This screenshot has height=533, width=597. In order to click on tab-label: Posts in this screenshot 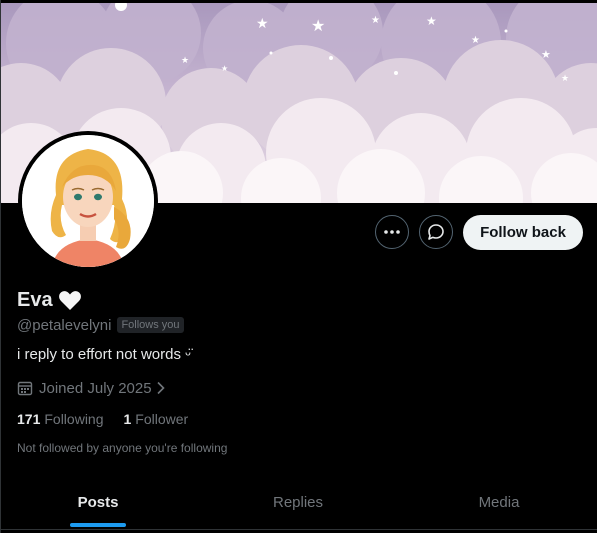, I will do `click(98, 502)`.